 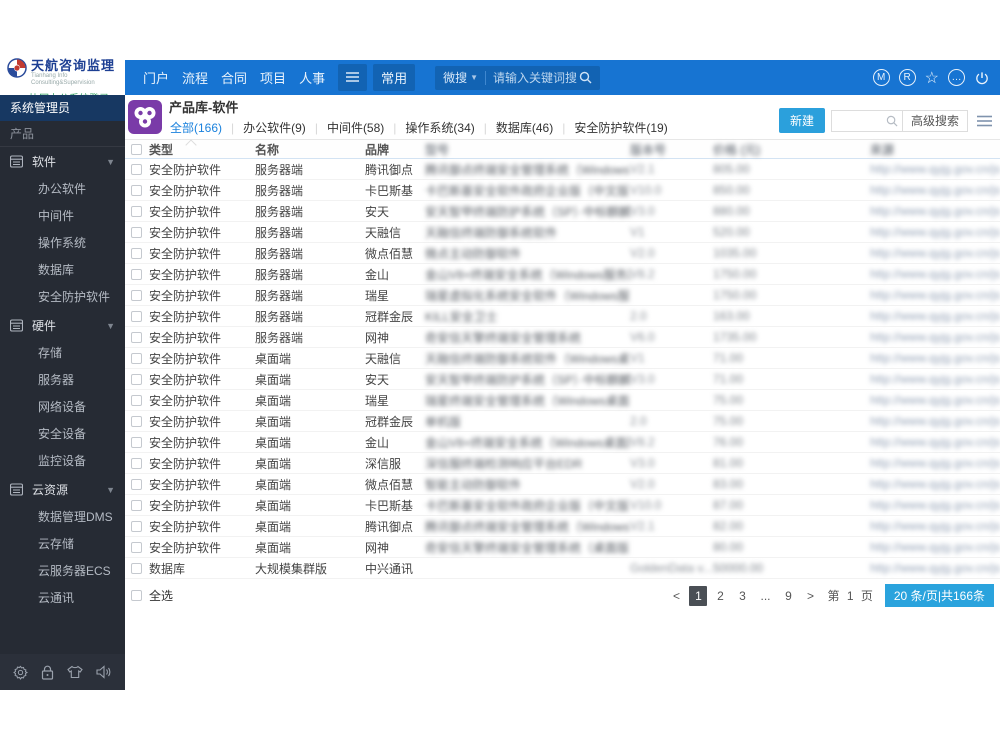 What do you see at coordinates (273, 77) in the screenshot?
I see `nav-item-4: 项目` at bounding box center [273, 77].